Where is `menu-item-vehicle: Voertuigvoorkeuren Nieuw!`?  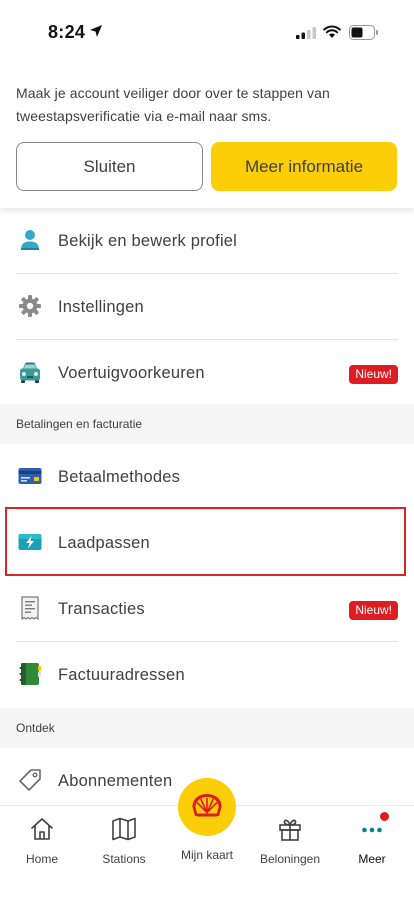
menu-item-vehicle: Voertuigvoorkeuren Nieuw! is located at coordinates (207, 373).